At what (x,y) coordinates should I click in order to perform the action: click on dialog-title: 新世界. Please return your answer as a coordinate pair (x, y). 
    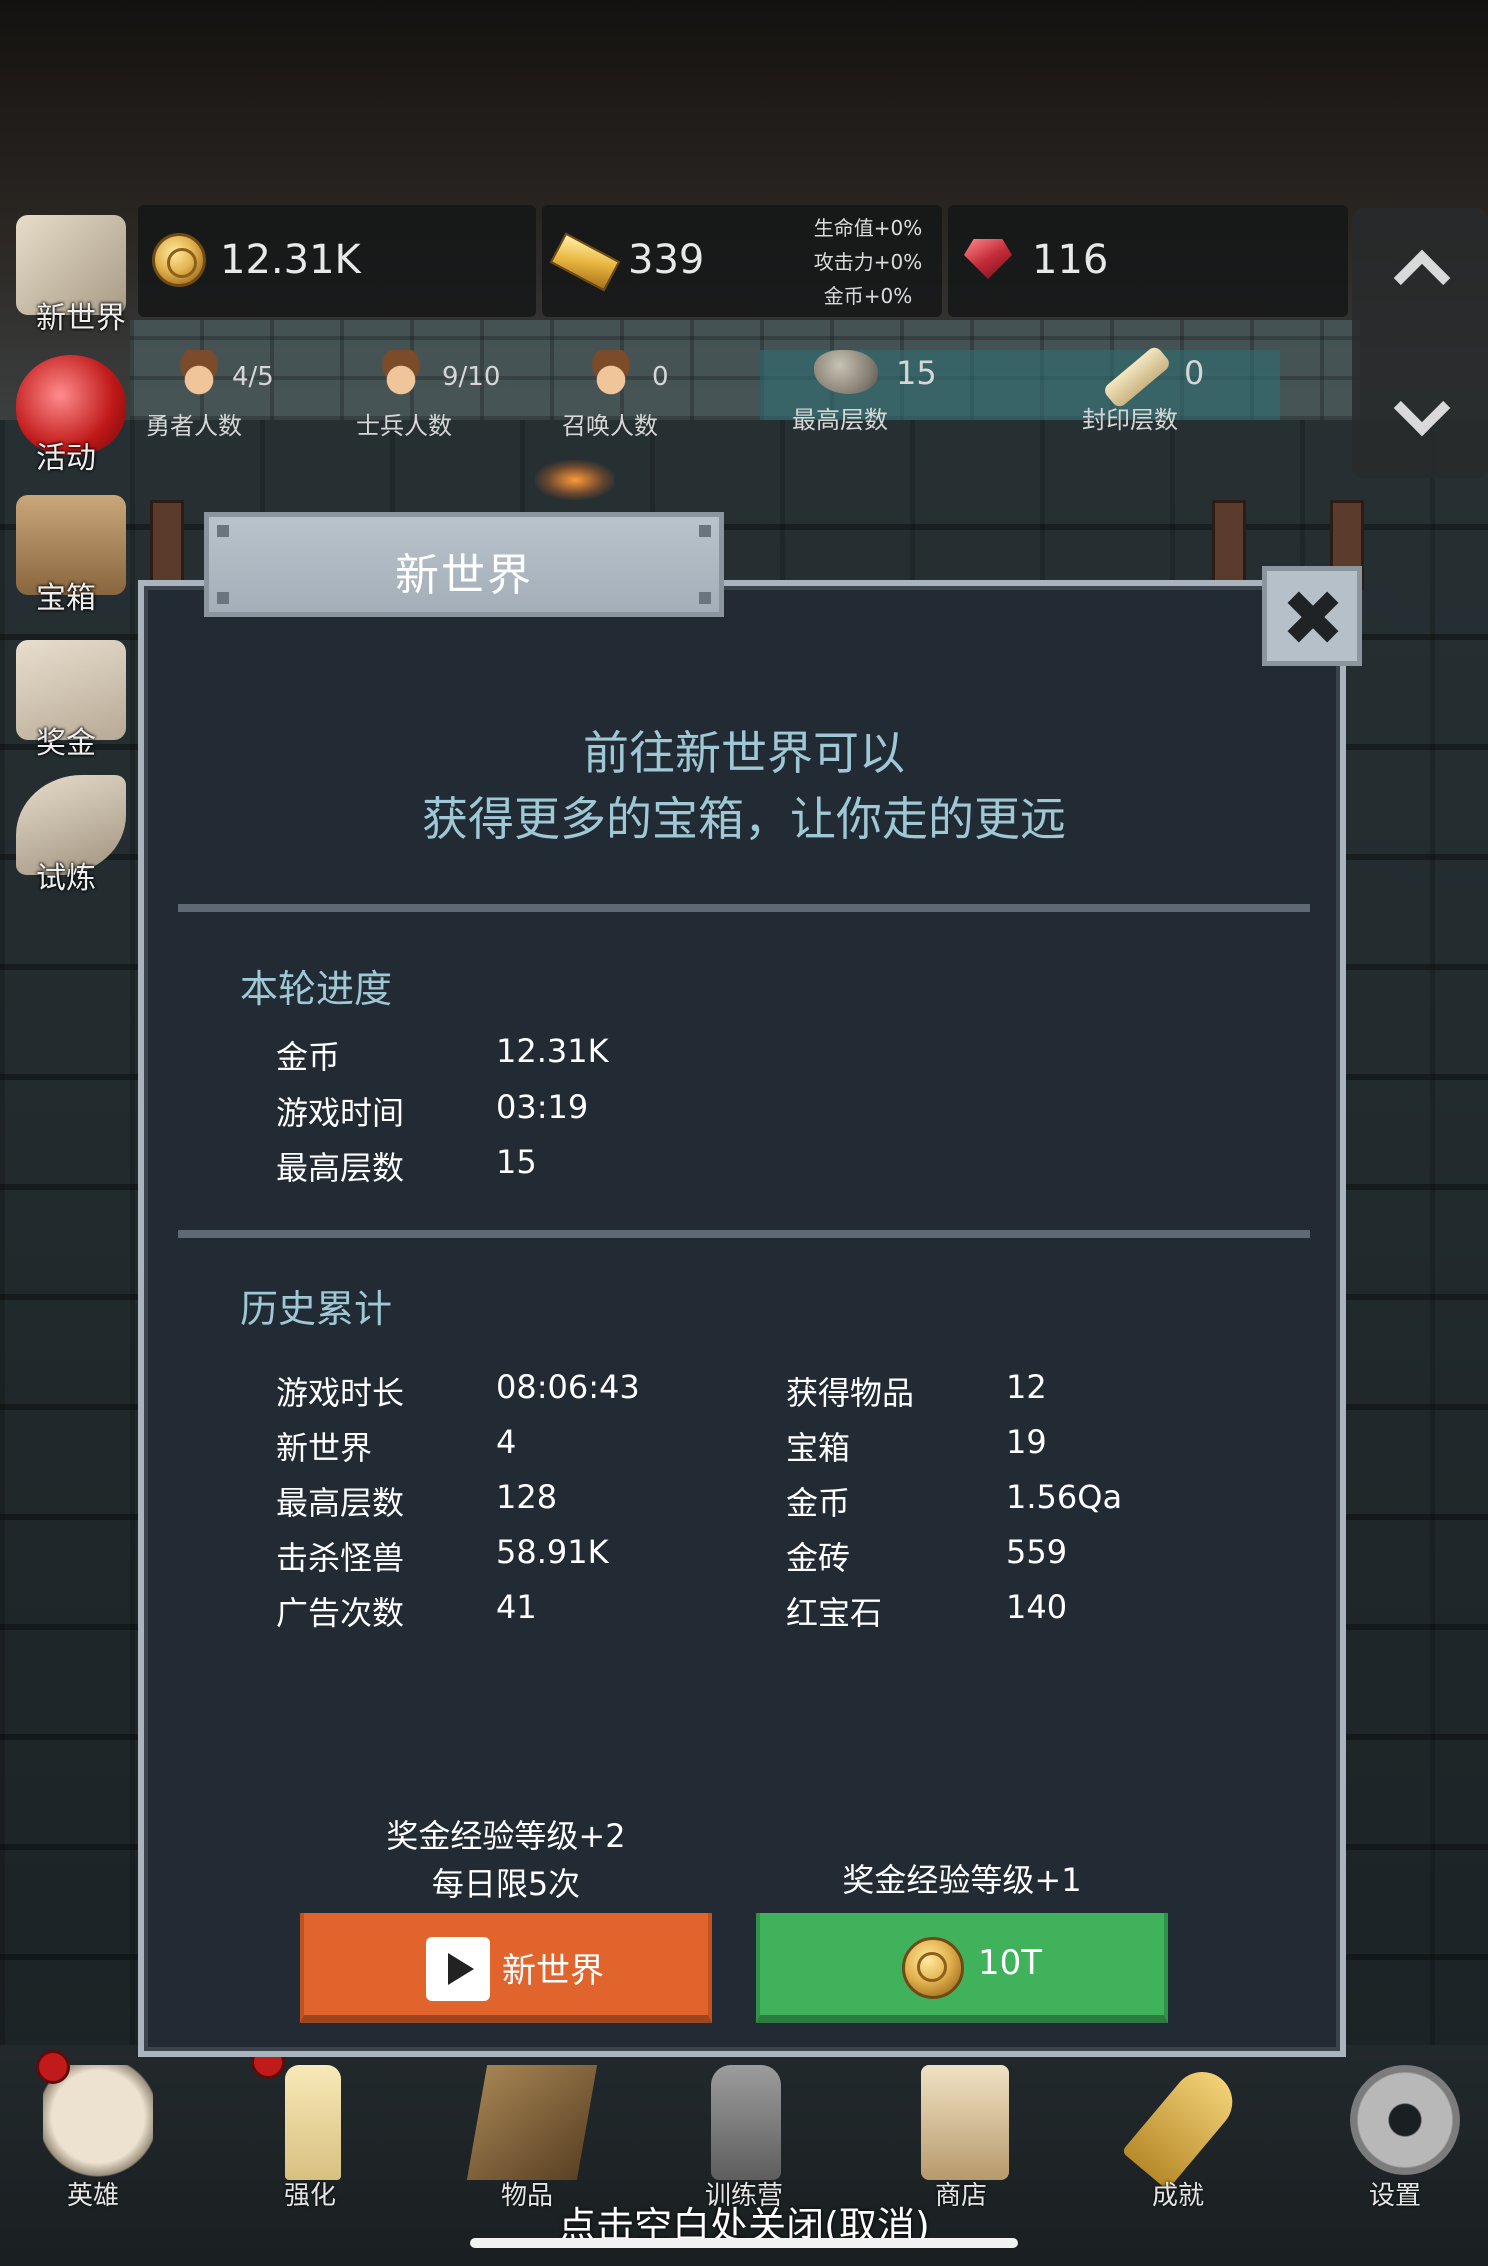
    Looking at the image, I should click on (464, 575).